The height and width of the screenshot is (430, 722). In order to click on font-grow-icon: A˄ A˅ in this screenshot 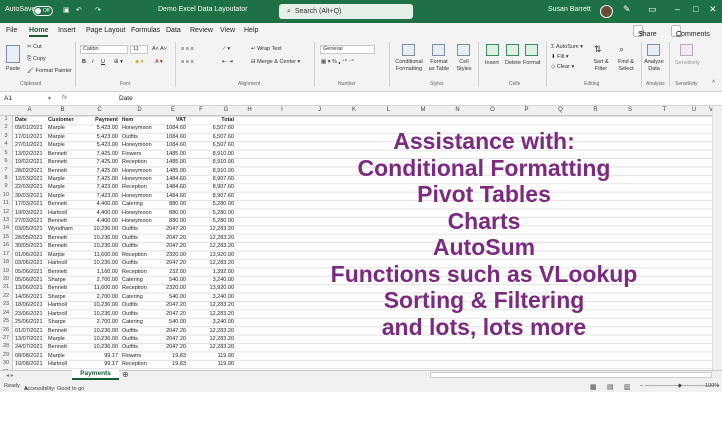, I will do `click(159, 49)`.